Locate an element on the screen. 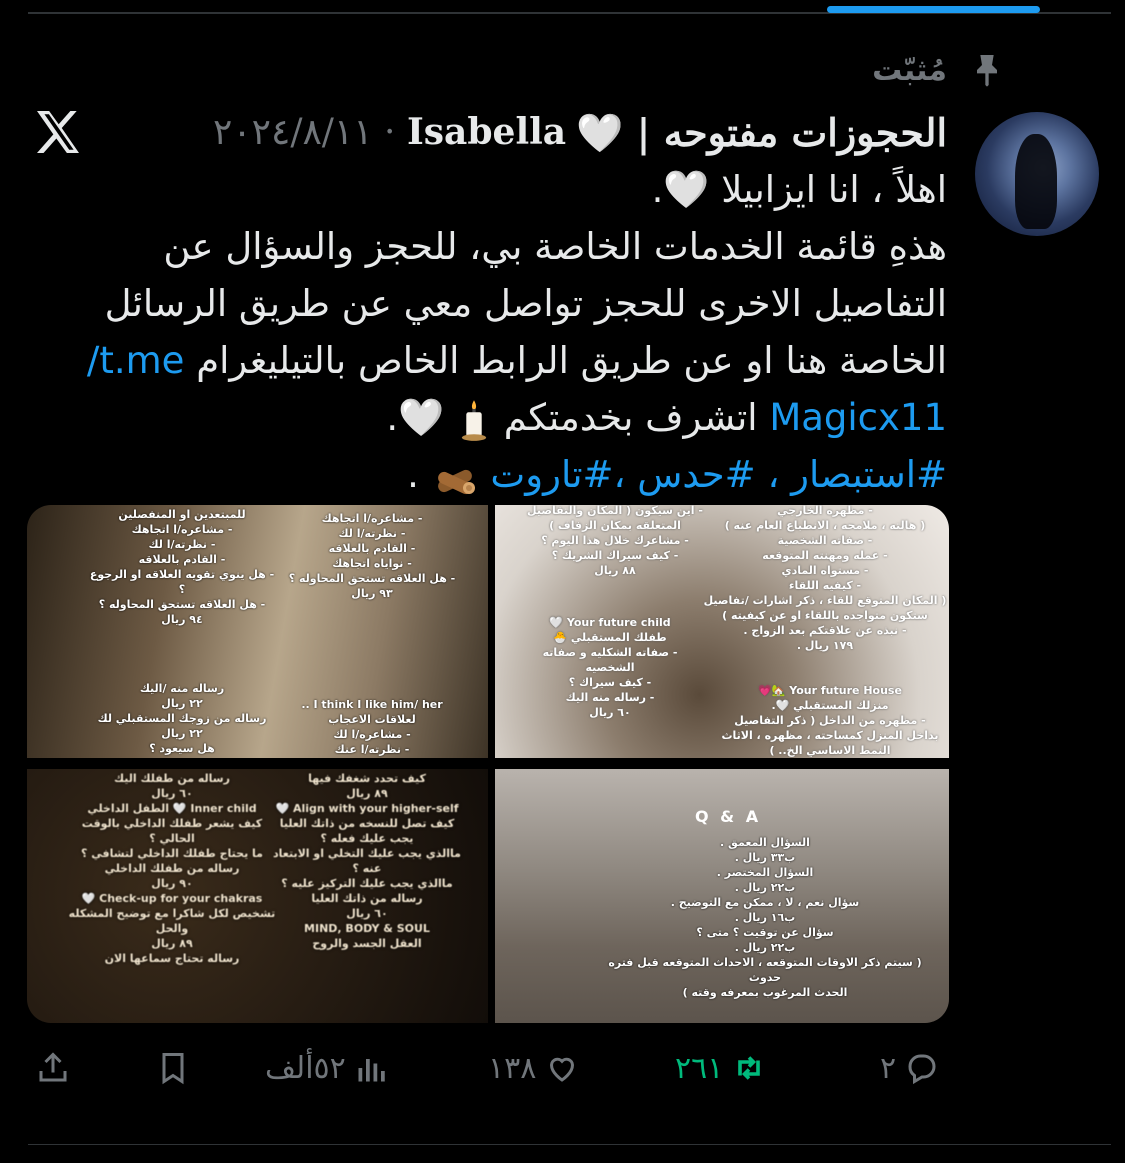  retweet-button: ٢٦١ is located at coordinates (721, 1068).